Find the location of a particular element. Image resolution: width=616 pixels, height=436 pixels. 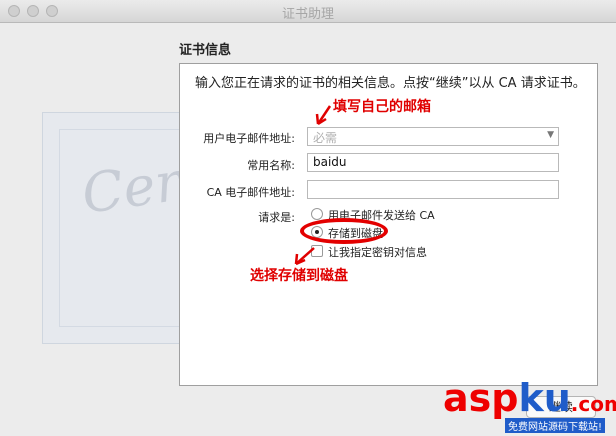

common-name-field: baidu is located at coordinates (433, 162).